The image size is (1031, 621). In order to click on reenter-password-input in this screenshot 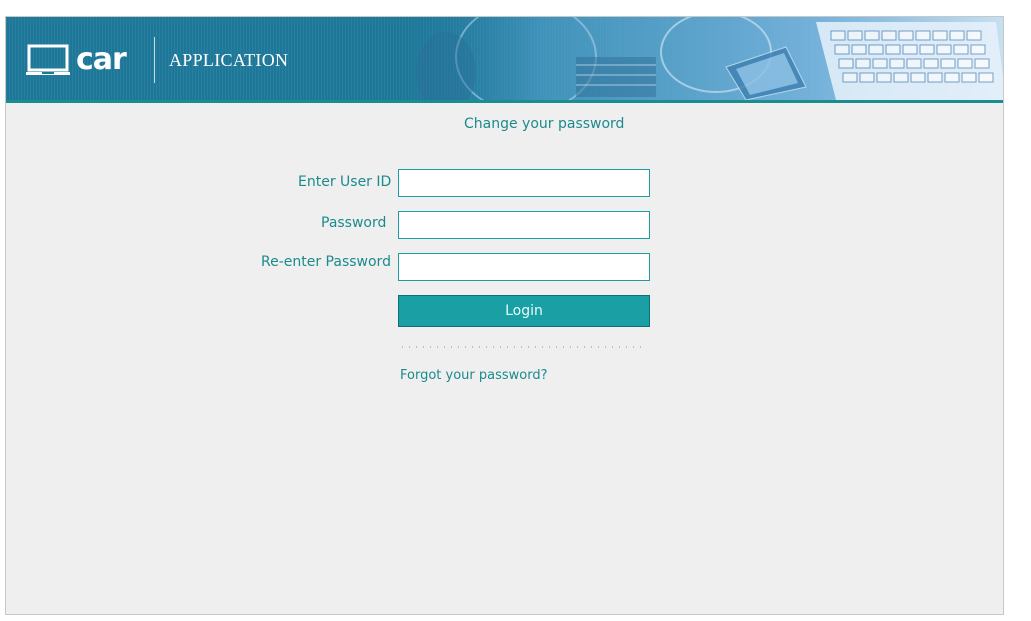, I will do `click(524, 267)`.